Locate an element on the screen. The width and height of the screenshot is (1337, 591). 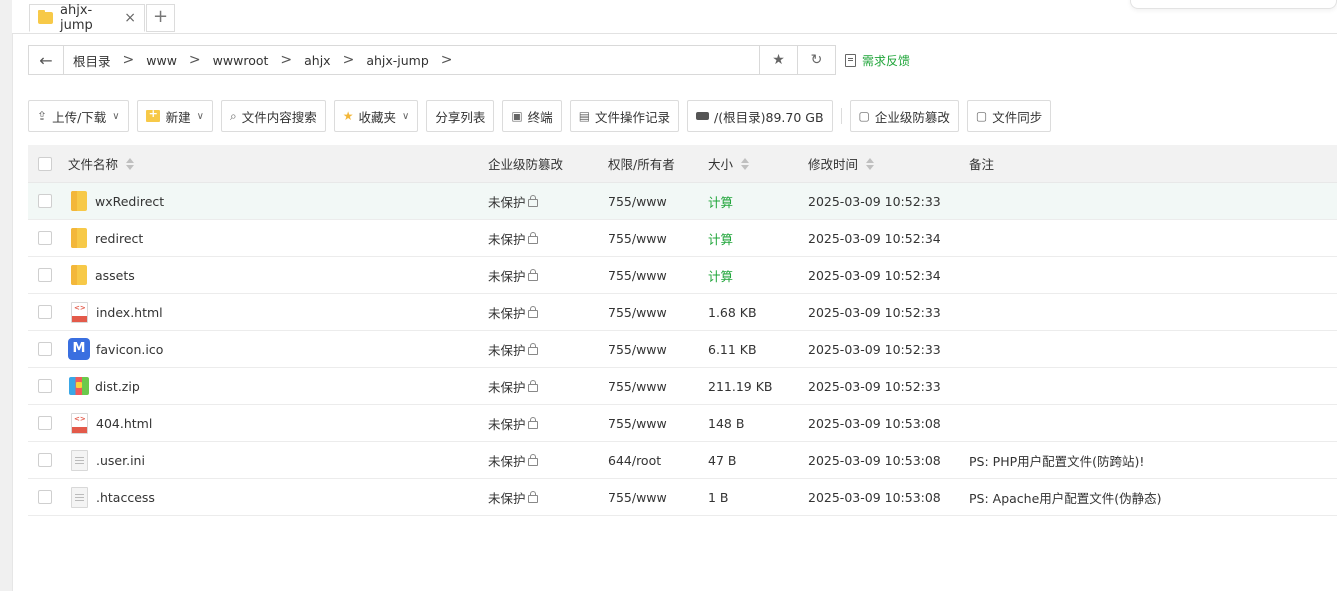
file-name: dist.zip is located at coordinates (117, 386).